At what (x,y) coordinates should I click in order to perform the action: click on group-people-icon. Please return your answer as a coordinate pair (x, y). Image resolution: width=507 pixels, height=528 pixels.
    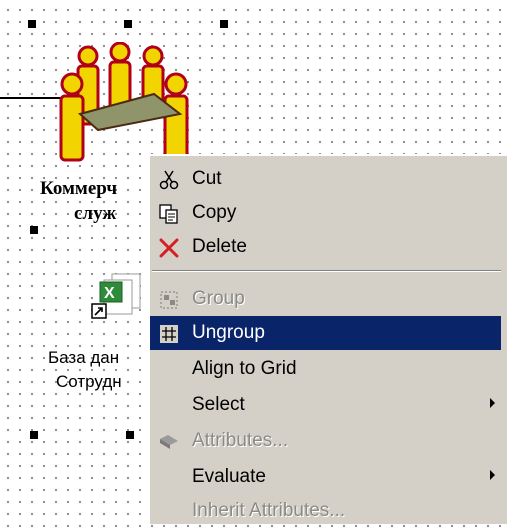
    Looking at the image, I should click on (129, 104).